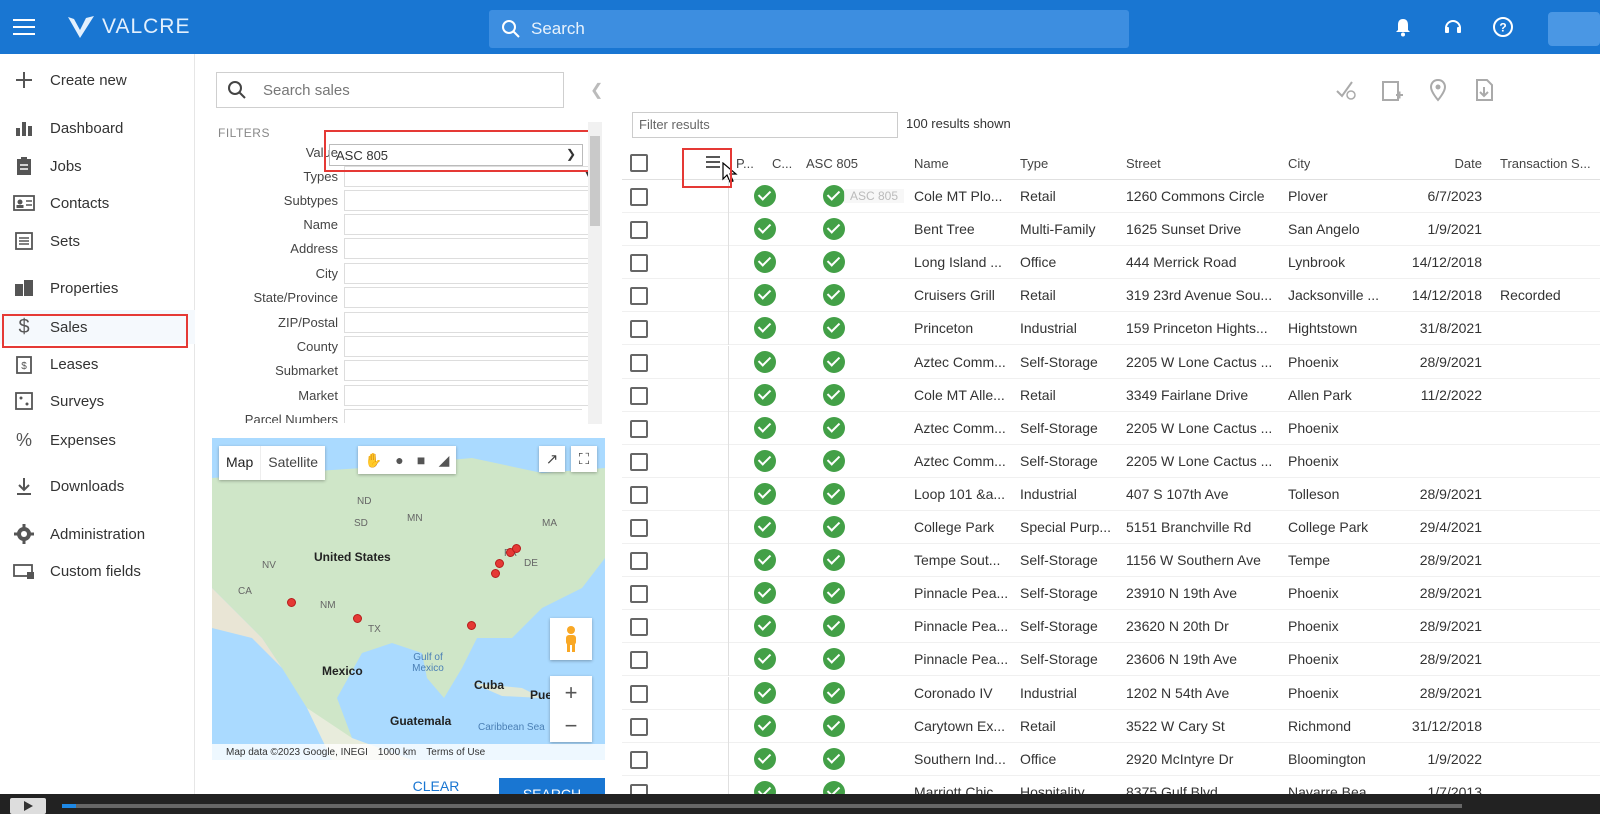 Image resolution: width=1600 pixels, height=814 pixels. I want to click on collapse-panel-chevron-icon: ❮, so click(596, 90).